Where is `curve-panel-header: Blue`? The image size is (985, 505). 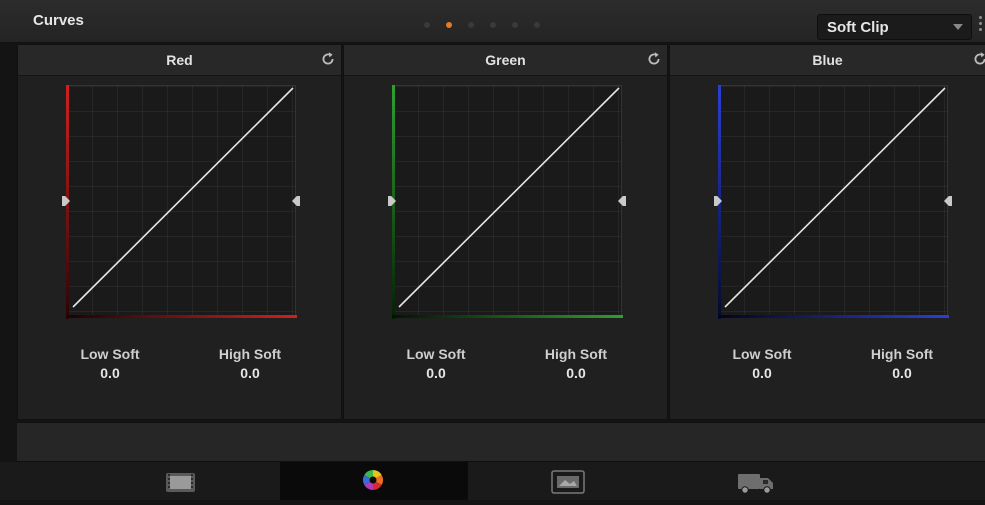 curve-panel-header: Blue is located at coordinates (827, 60).